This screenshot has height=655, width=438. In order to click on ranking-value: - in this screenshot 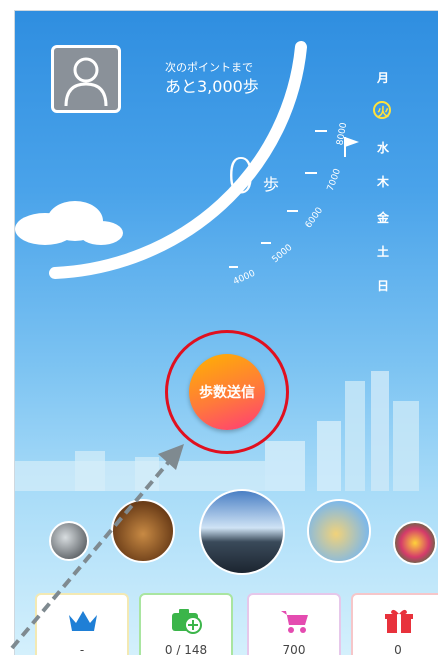, I will do `click(82, 649)`.